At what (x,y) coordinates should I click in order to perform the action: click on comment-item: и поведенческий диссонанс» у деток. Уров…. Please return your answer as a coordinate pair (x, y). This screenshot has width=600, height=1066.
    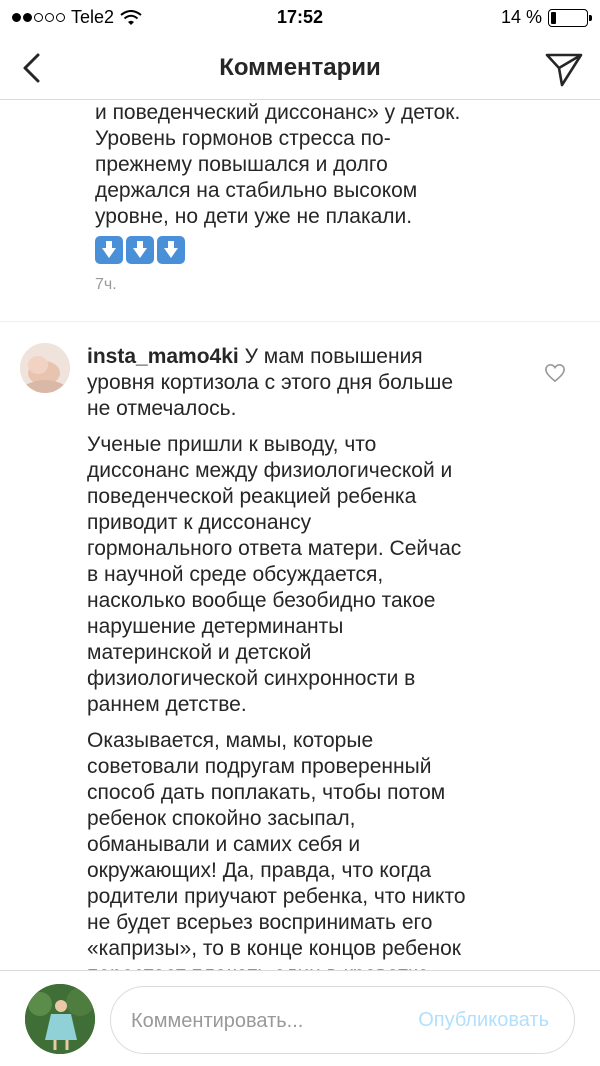
    Looking at the image, I should click on (330, 197).